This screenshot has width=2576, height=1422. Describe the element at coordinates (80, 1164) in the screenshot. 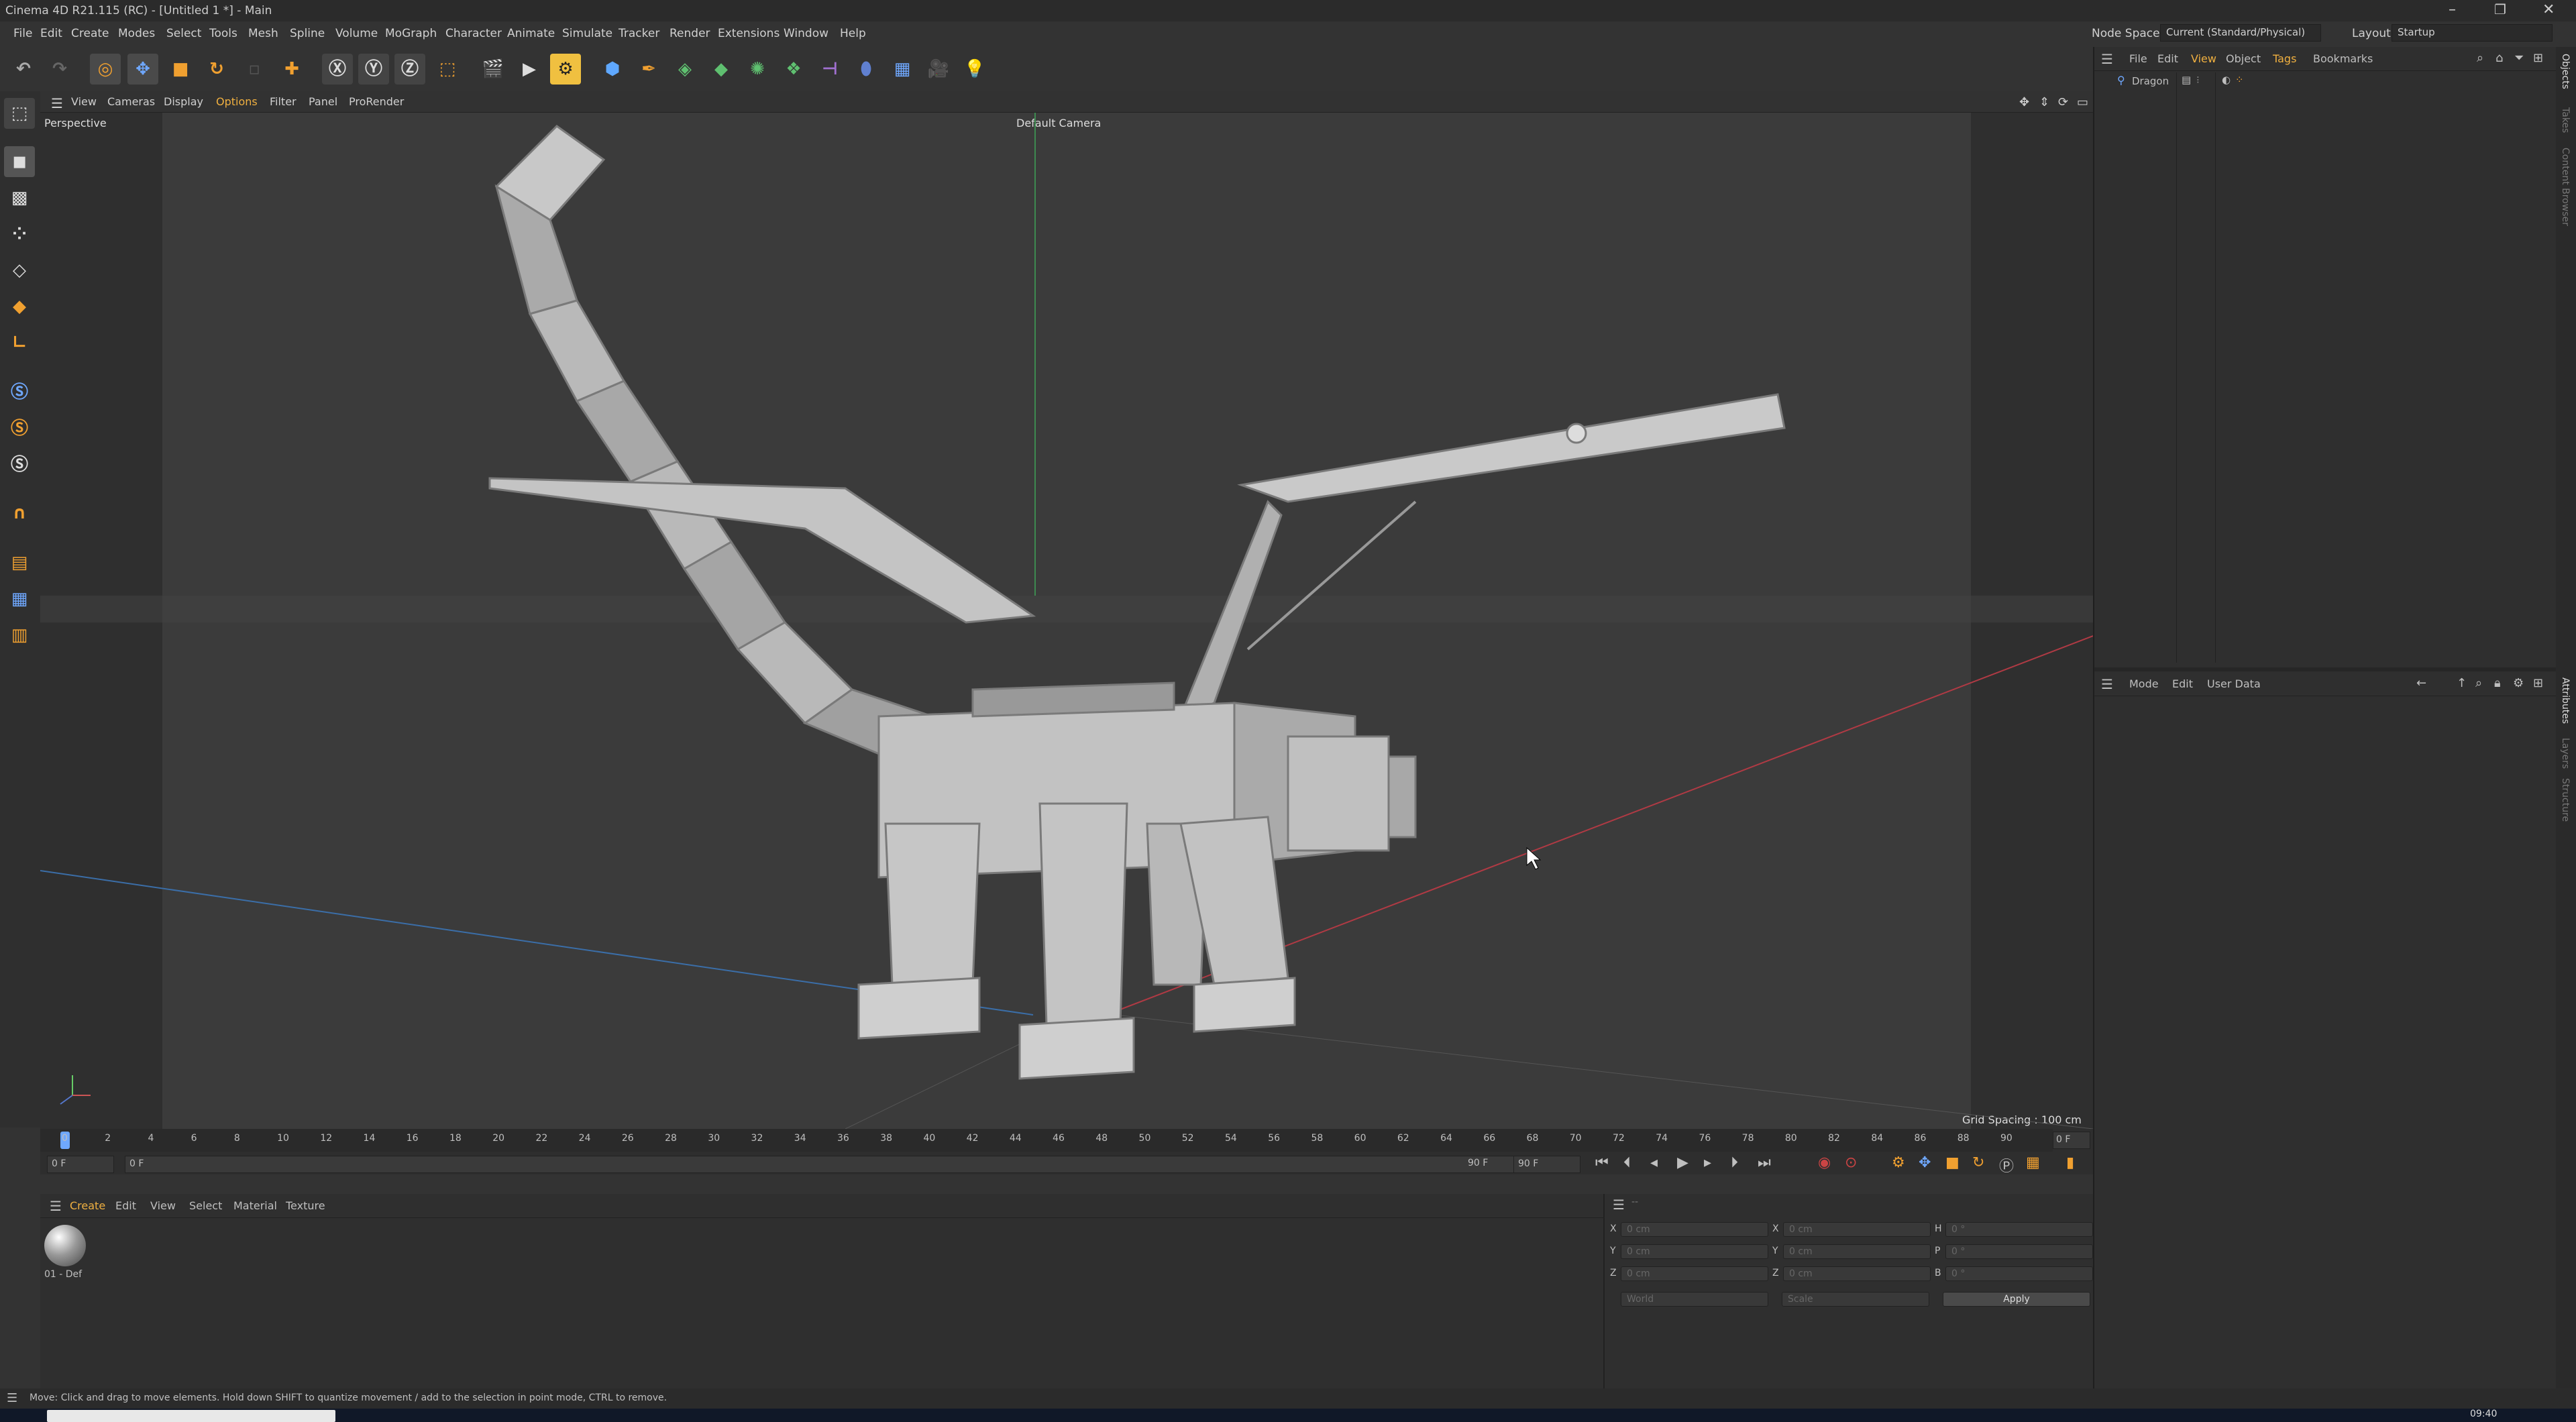

I see `start-frame-field: 0 F` at that location.